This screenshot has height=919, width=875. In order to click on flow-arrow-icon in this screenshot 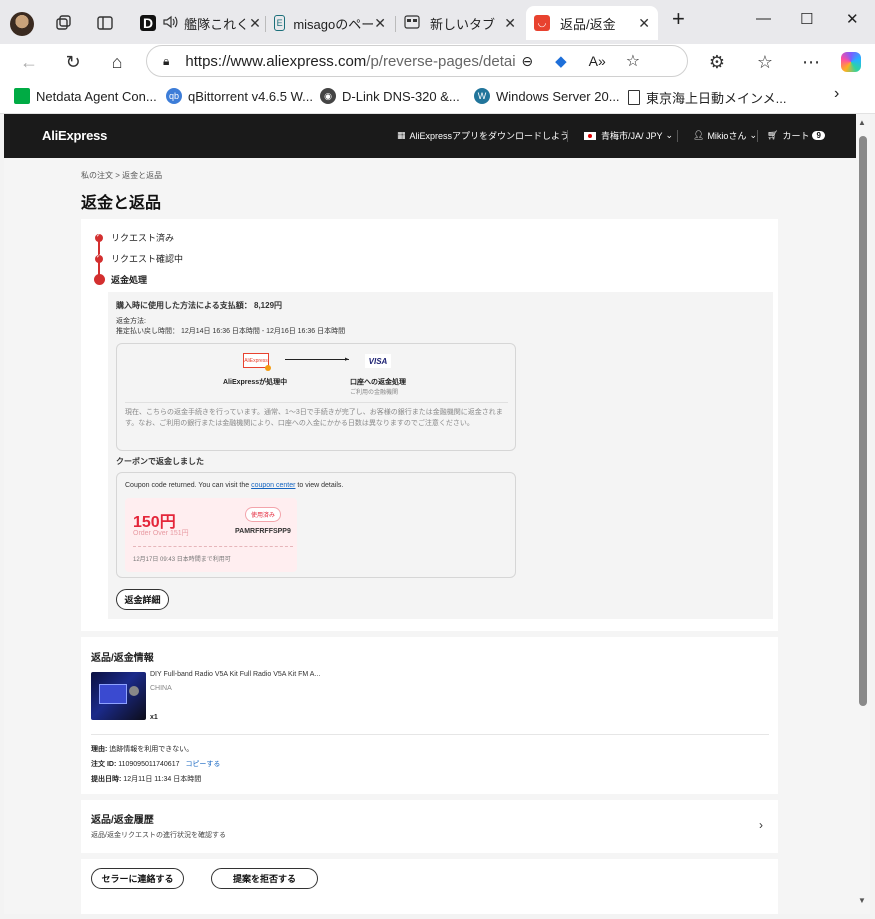, I will do `click(317, 359)`.